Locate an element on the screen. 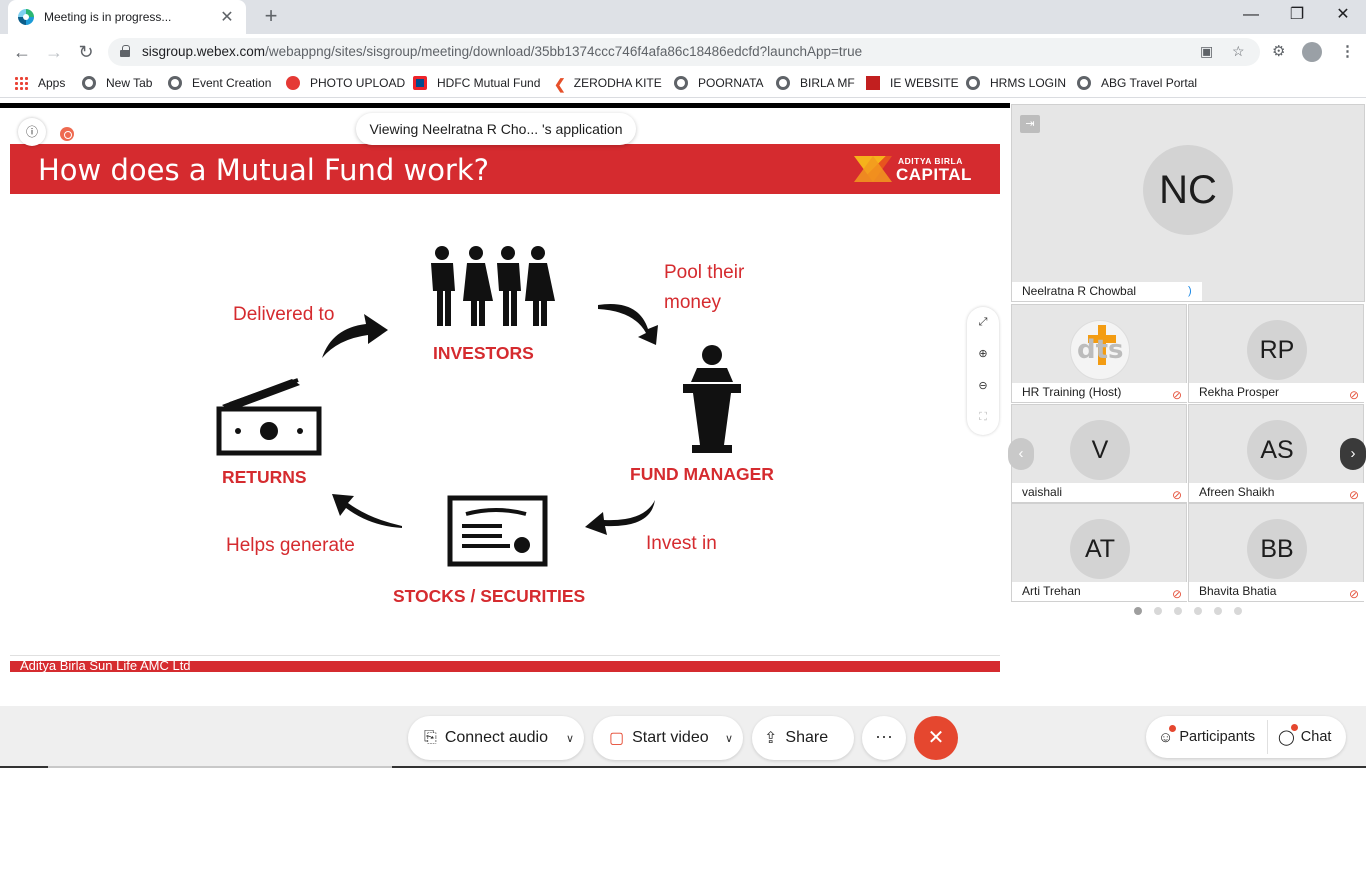 This screenshot has width=1366, height=870. stock-certificate-icon is located at coordinates (497, 531).